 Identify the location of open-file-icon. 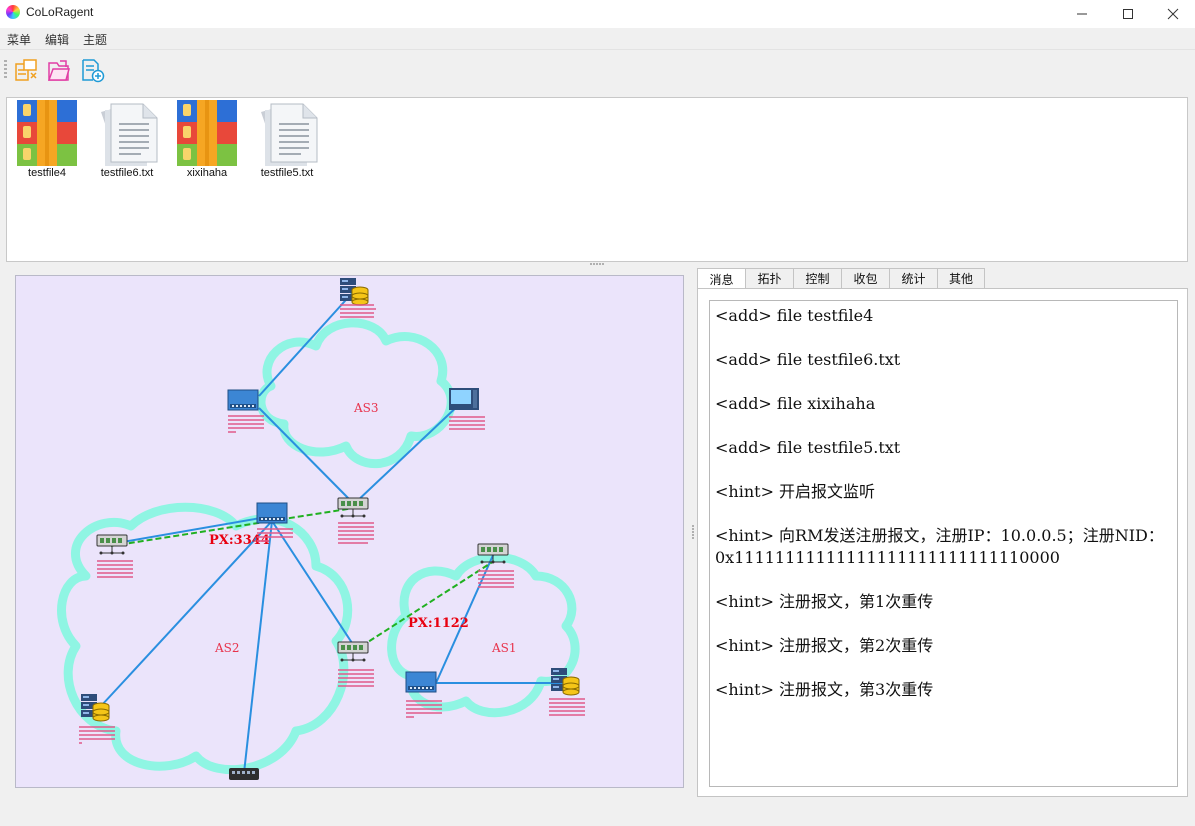
(58, 70).